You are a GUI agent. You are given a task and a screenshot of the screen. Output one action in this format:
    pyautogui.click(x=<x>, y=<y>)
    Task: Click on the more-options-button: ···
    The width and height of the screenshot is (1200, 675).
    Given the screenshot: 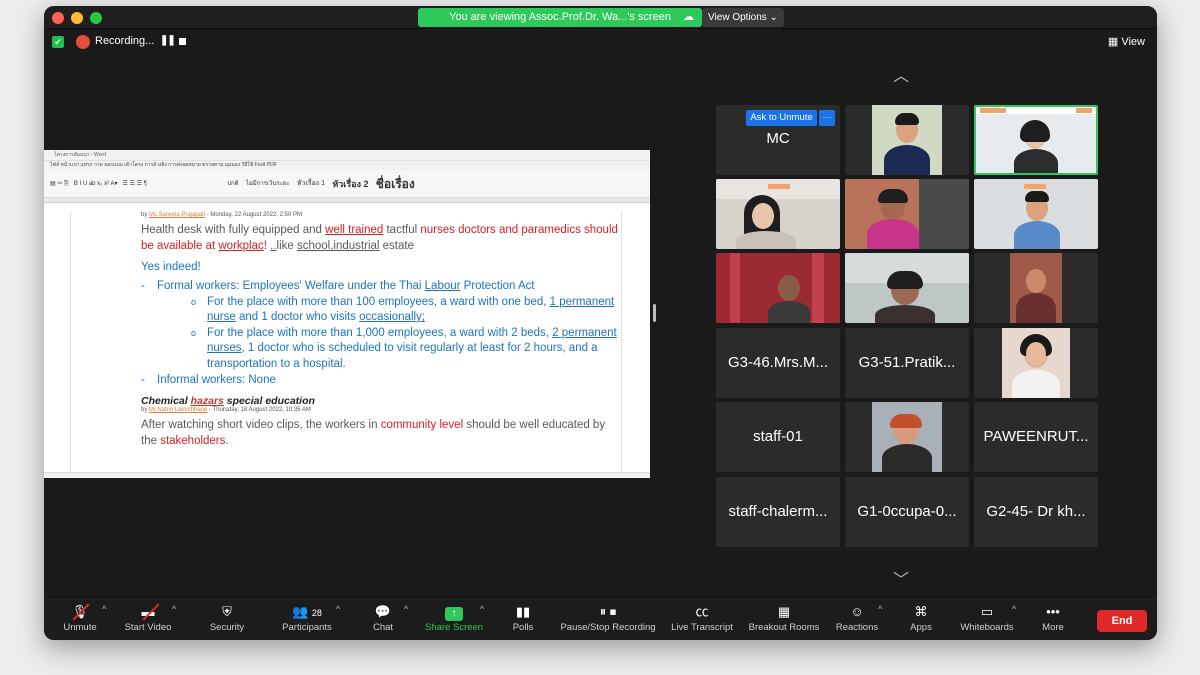 What is the action you would take?
    pyautogui.click(x=827, y=118)
    